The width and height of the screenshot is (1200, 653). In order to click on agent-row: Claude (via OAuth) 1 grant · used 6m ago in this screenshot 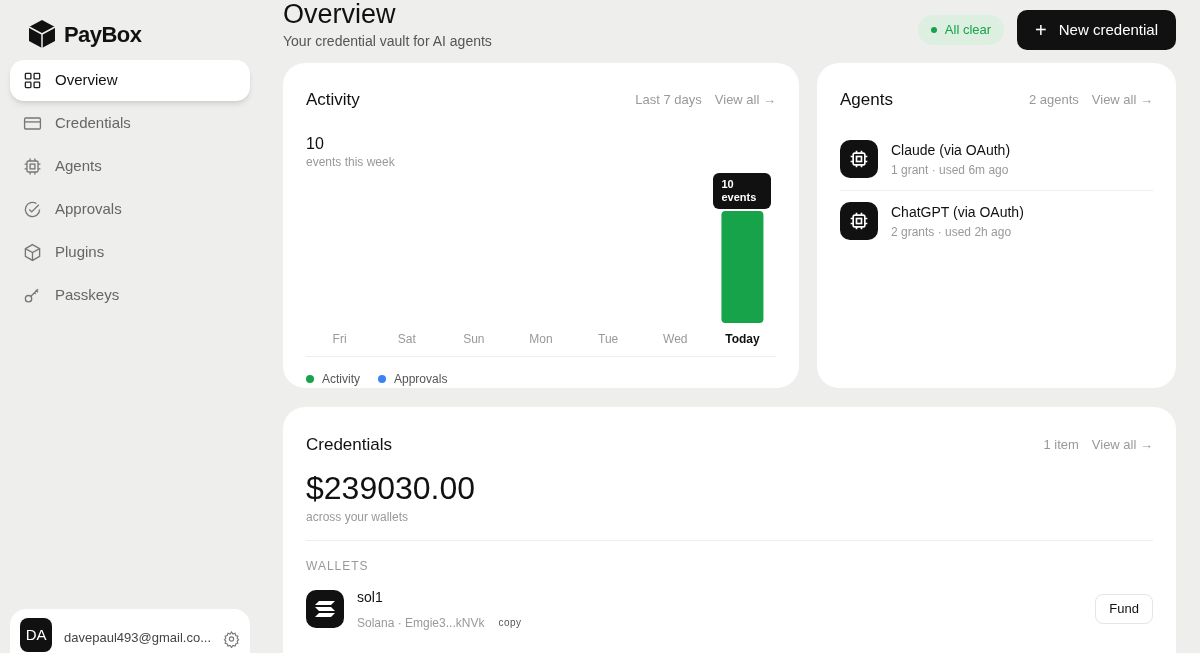, I will do `click(996, 159)`.